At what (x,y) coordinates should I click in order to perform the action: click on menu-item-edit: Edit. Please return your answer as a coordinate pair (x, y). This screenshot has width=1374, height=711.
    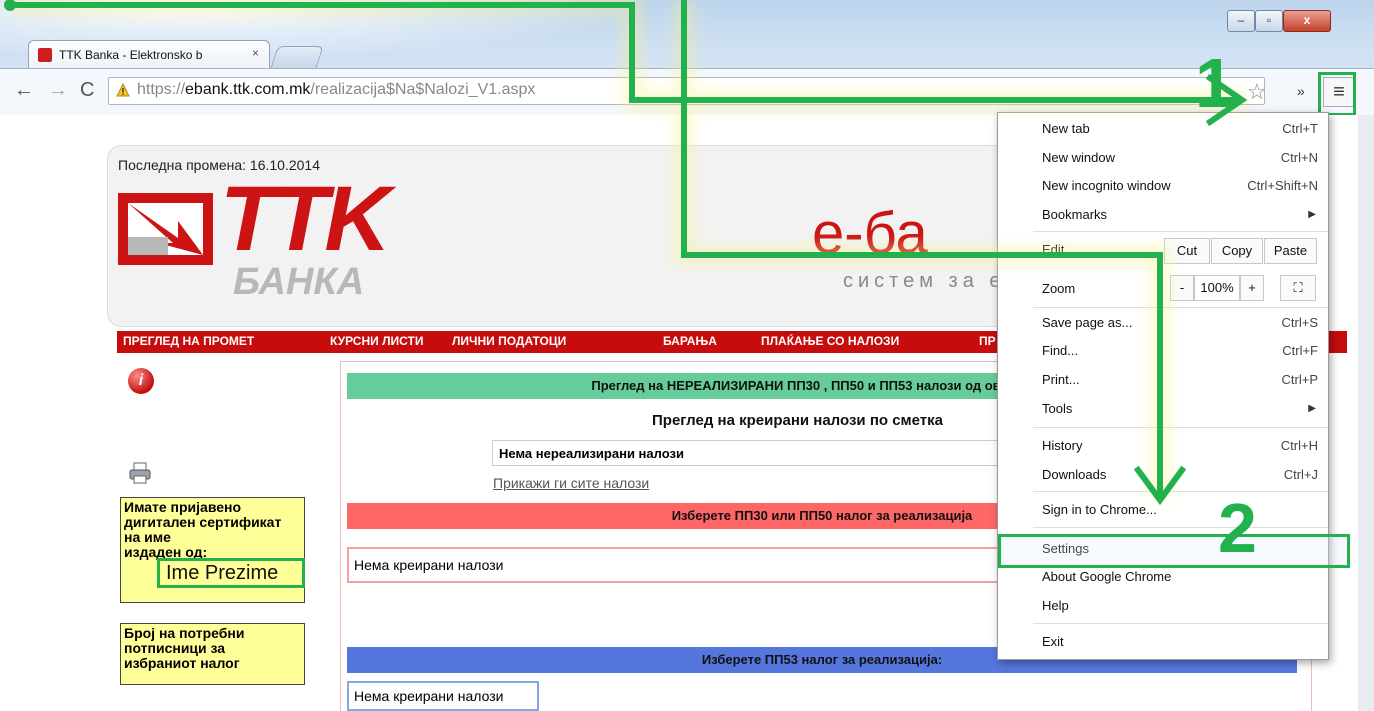
    Looking at the image, I should click on (1053, 249).